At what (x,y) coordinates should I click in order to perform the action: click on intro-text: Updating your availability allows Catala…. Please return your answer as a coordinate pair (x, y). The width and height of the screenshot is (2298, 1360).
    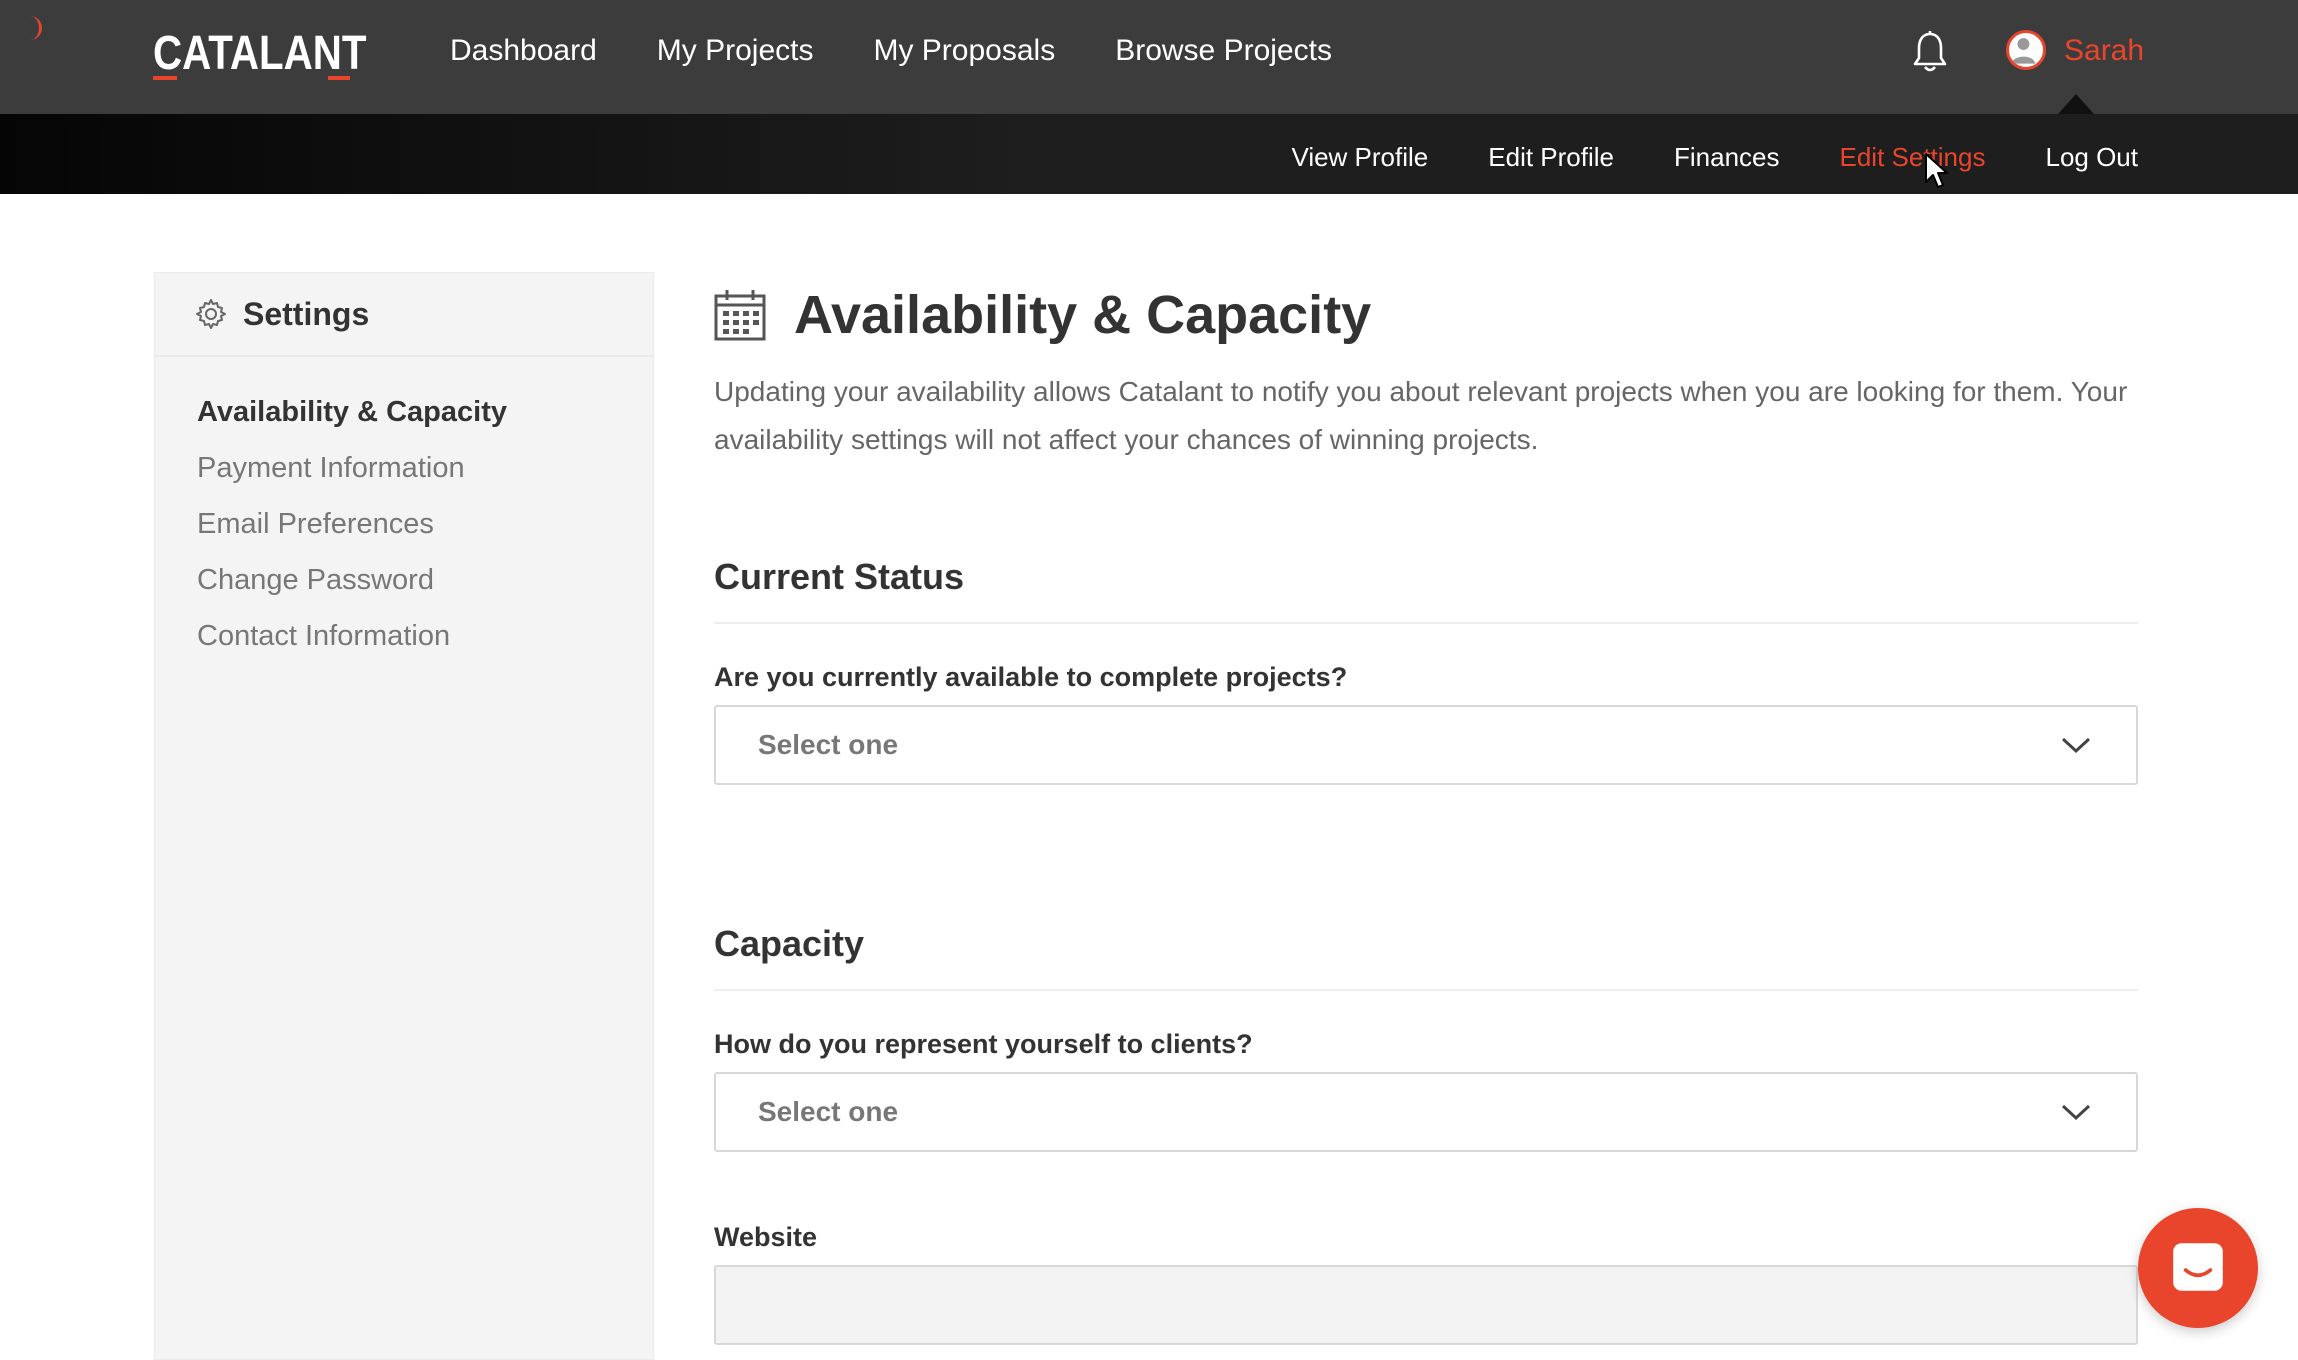
    Looking at the image, I should click on (1421, 415).